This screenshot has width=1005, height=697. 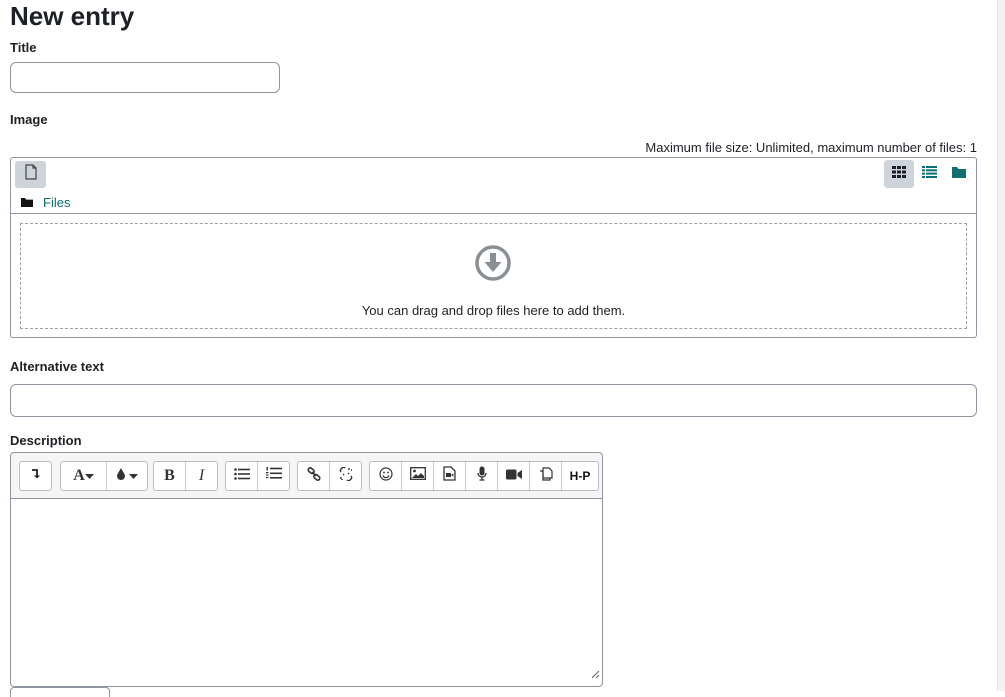 I want to click on droplet-icon, so click(x=121, y=476).